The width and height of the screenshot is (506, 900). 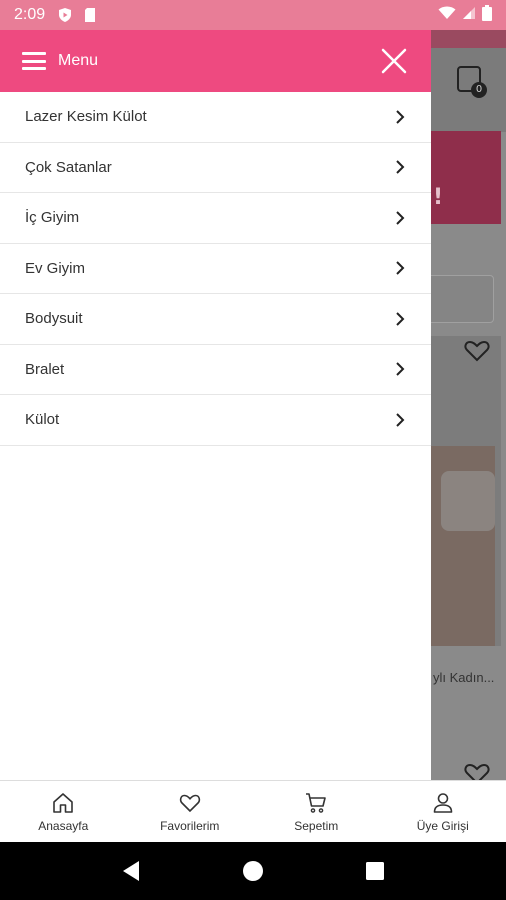 I want to click on menu-item-bodysuit: Bodysuit, so click(x=215, y=319).